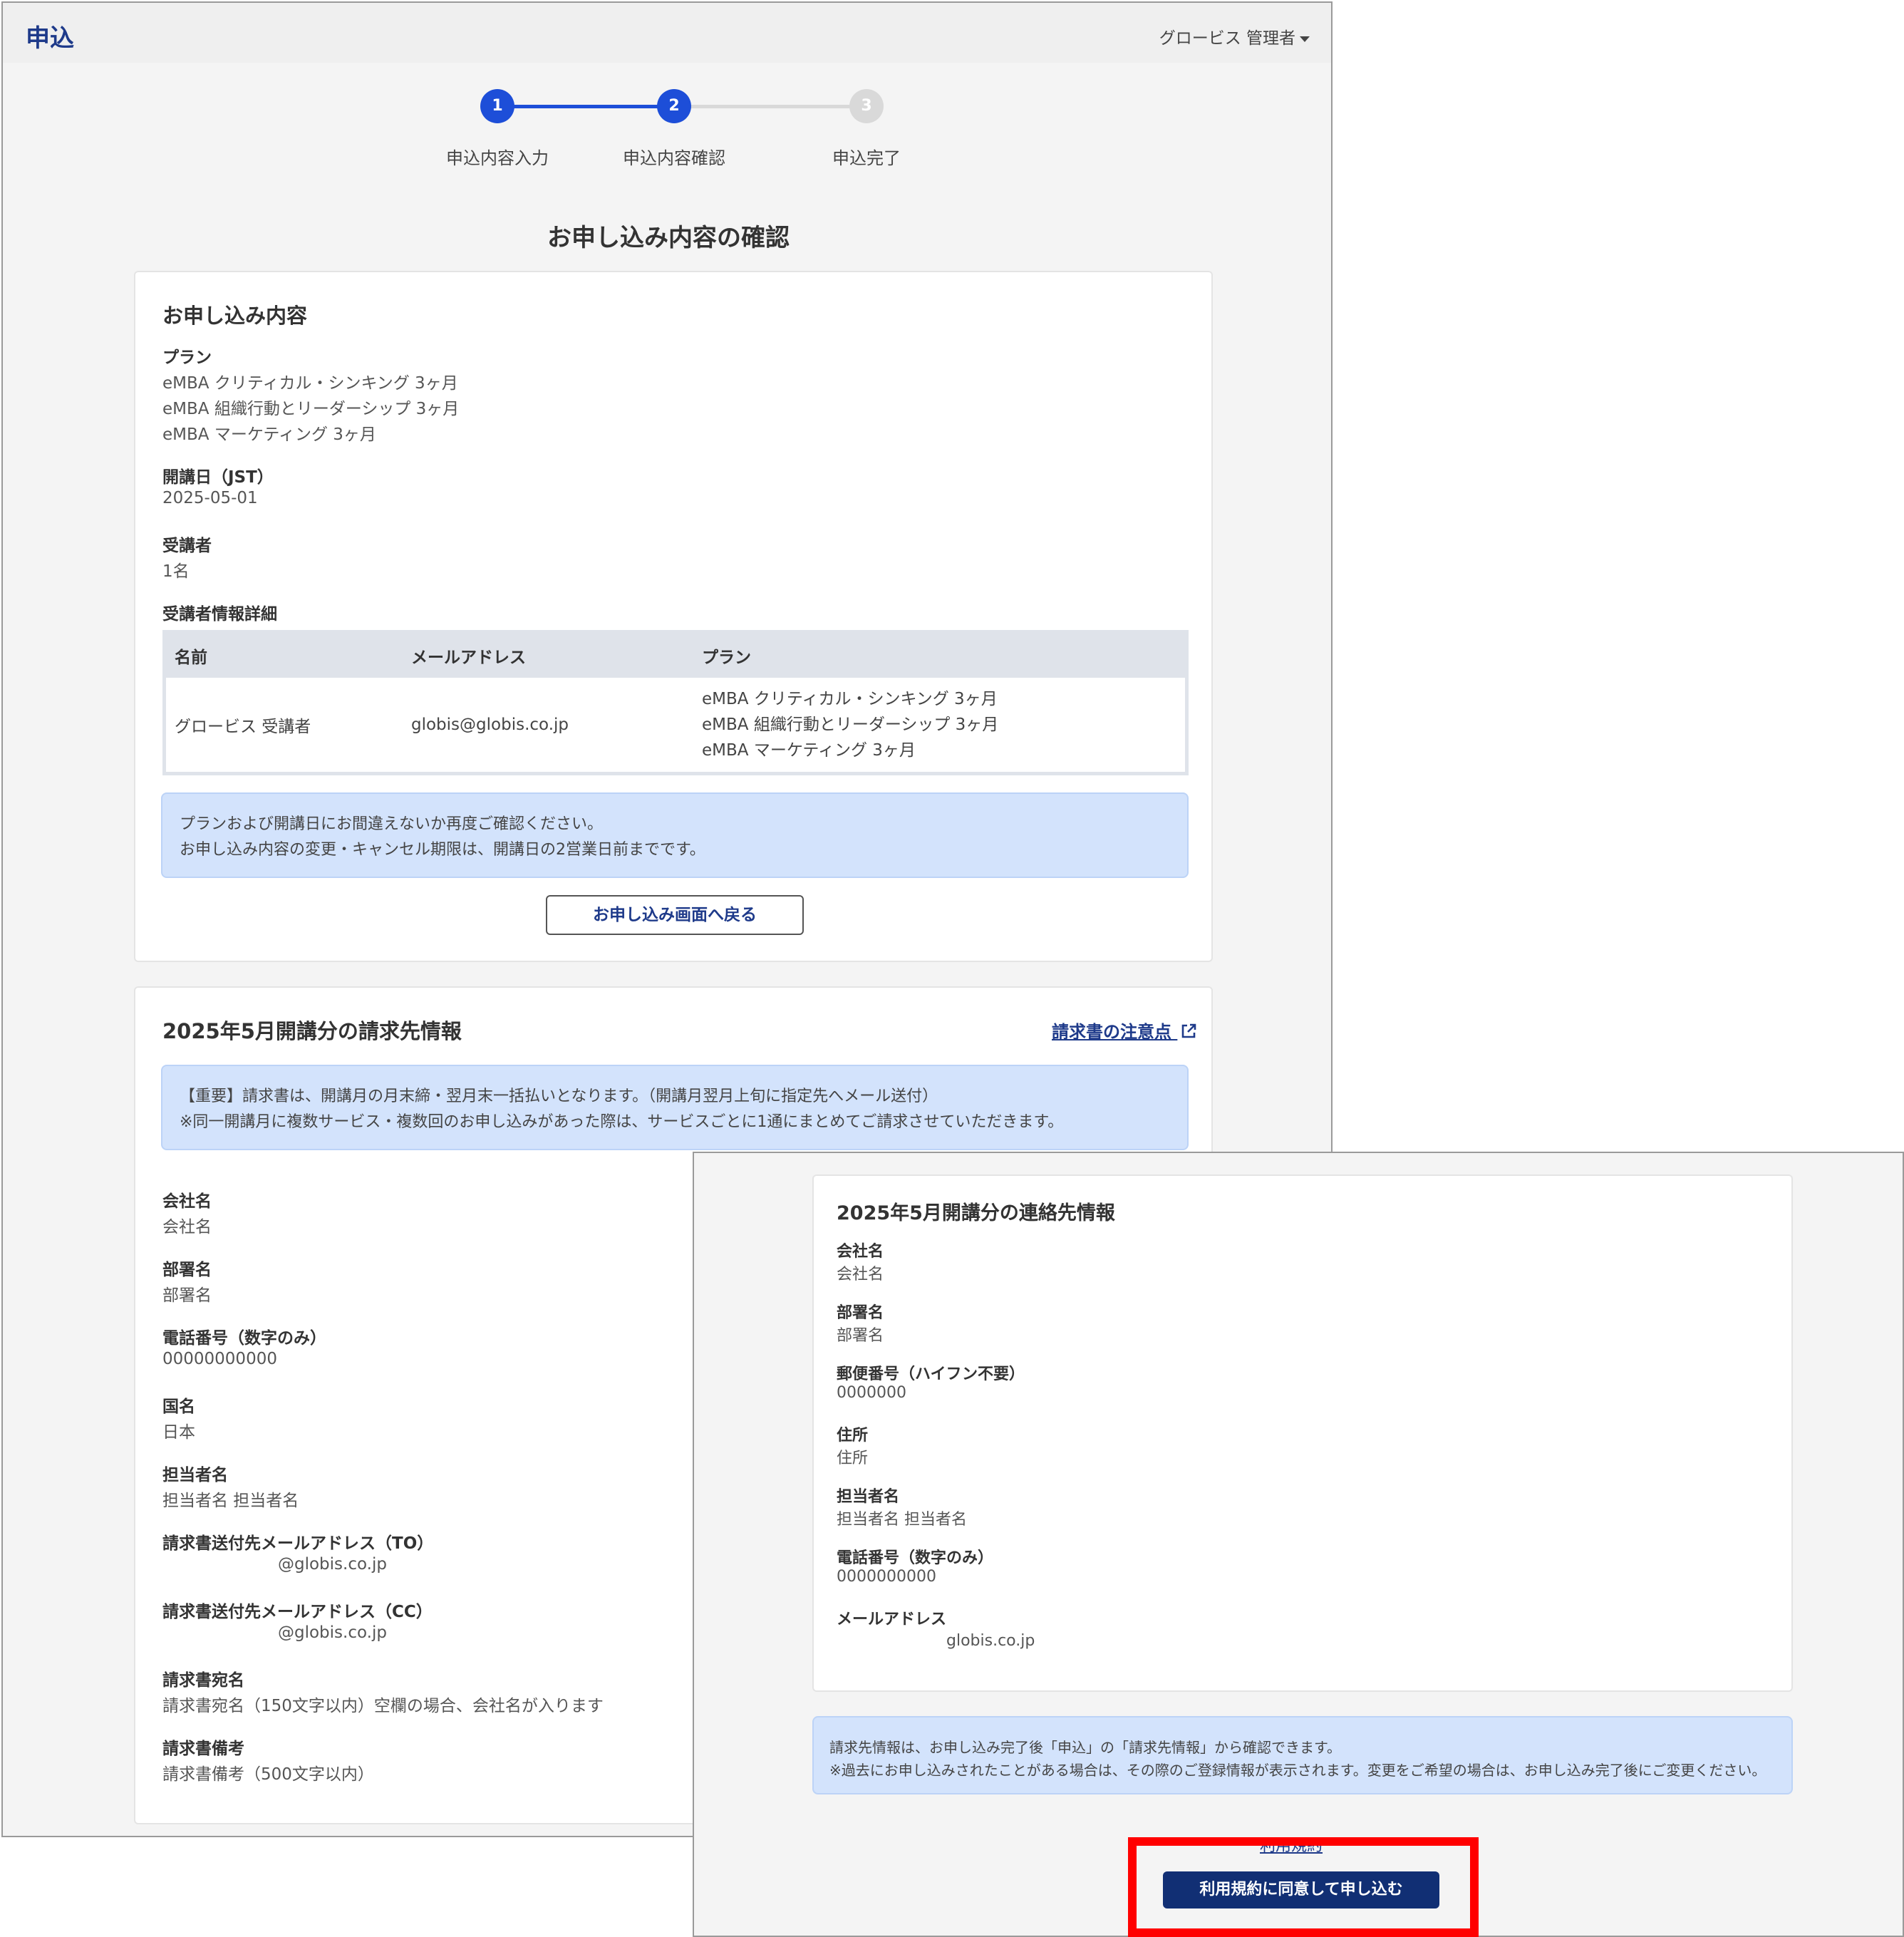 The height and width of the screenshot is (1937, 1904). Describe the element at coordinates (310, 383) in the screenshot. I see `plan-value: eMBA クリティカル・シンキング 3ヶ月` at that location.